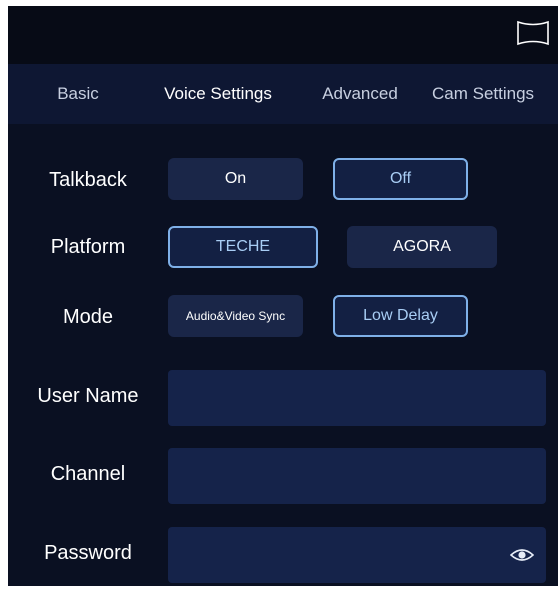 Image resolution: width=558 pixels, height=591 pixels. I want to click on tab-cam-settings: Cam Settings, so click(495, 94).